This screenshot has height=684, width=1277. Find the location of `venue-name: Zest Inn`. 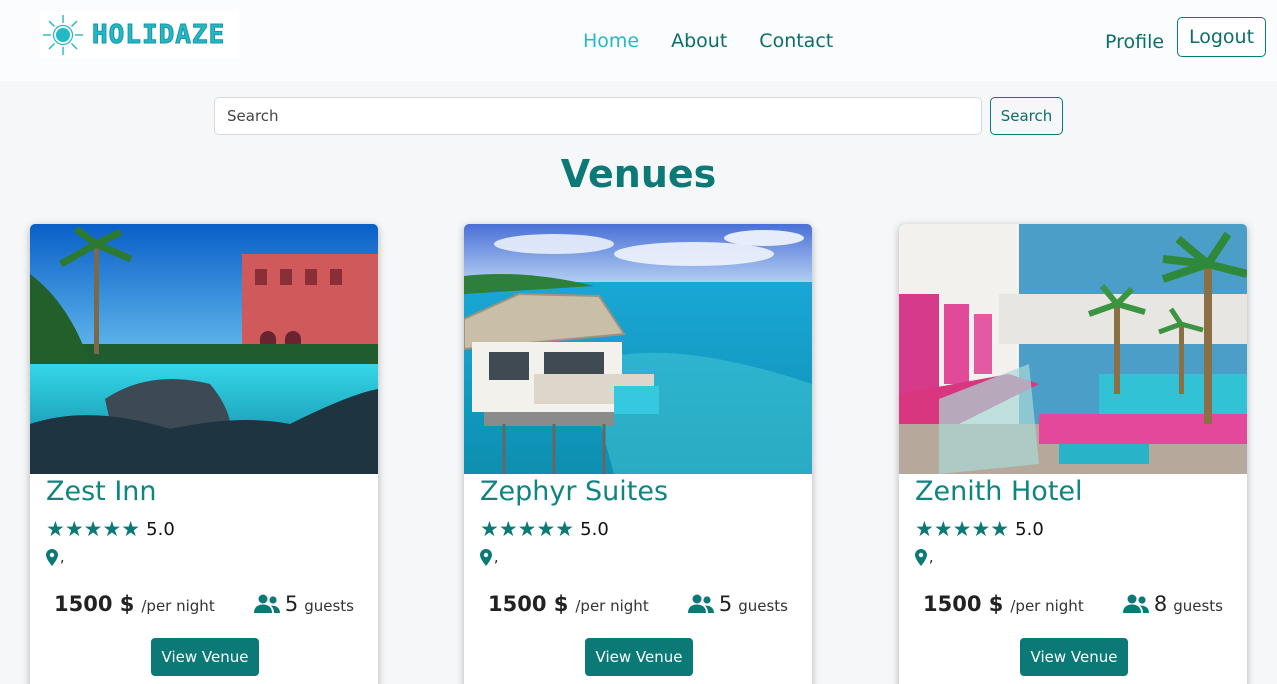

venue-name: Zest Inn is located at coordinates (101, 491).